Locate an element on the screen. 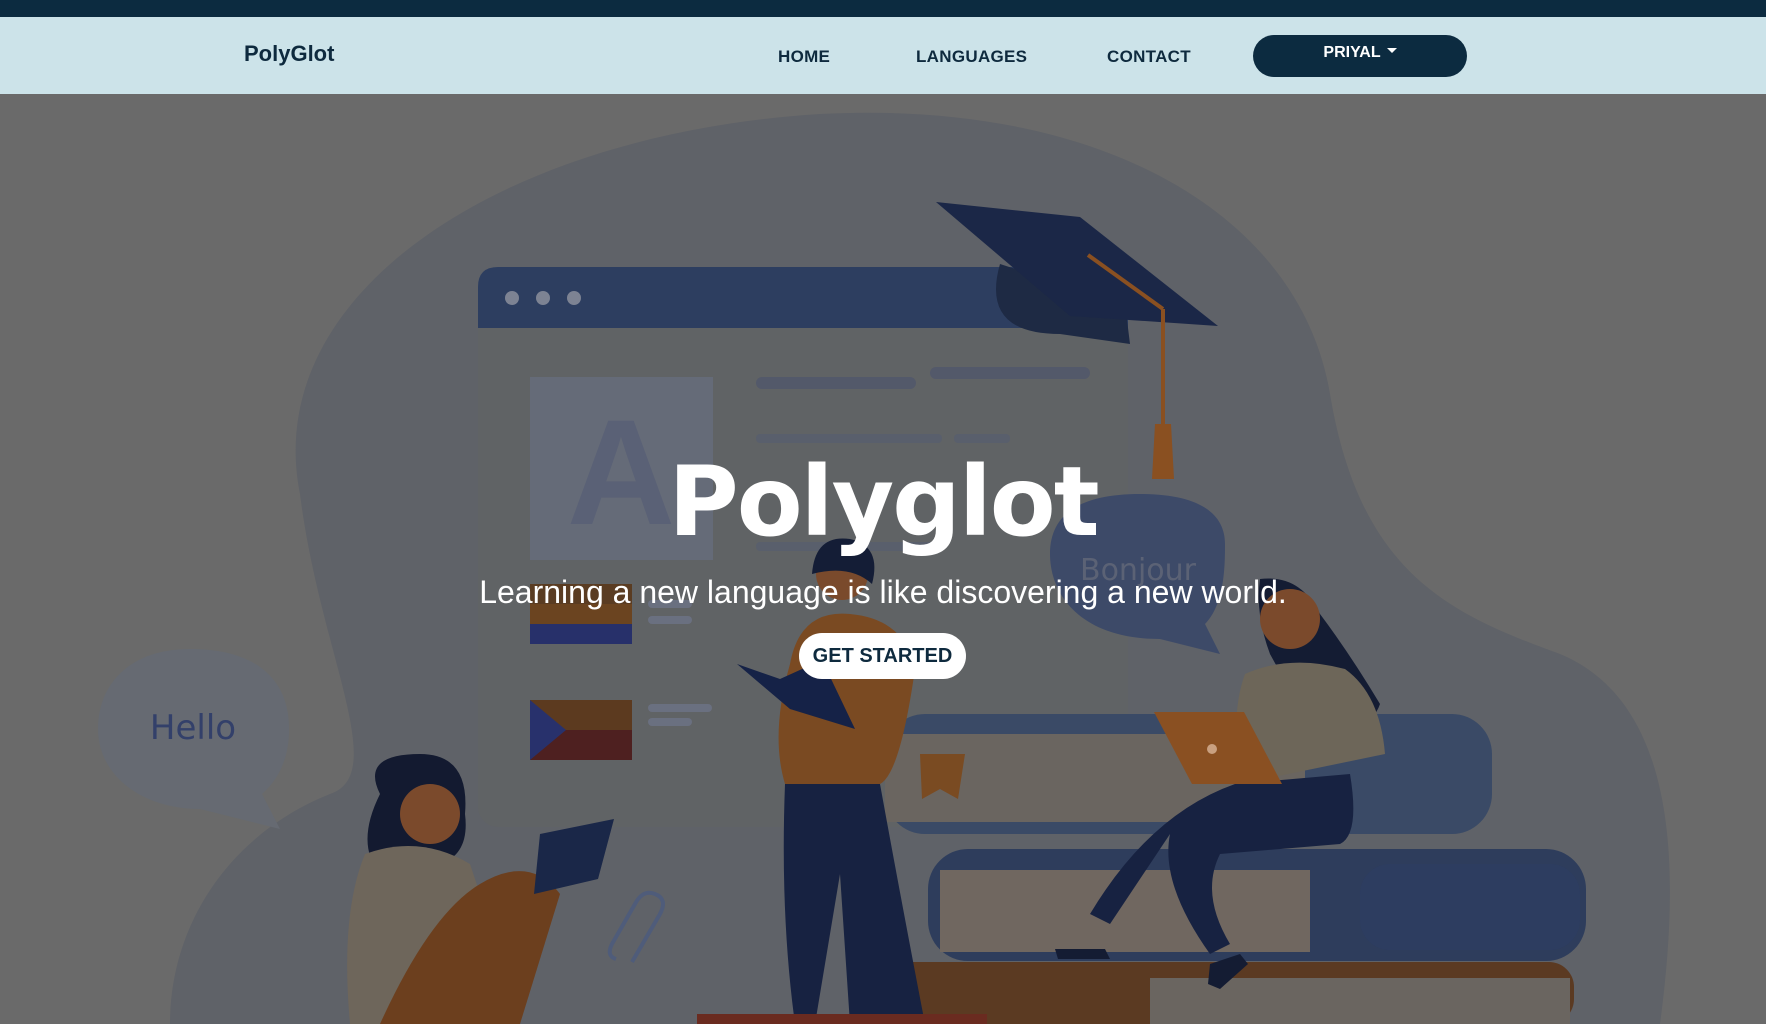  bubble-left-text: Hello is located at coordinates (193, 728).